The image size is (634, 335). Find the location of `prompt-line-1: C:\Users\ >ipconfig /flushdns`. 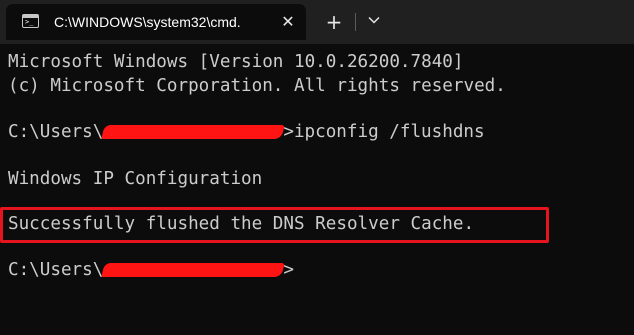

prompt-line-1: C:\Users\ >ipconfig /flushdns is located at coordinates (246, 132).